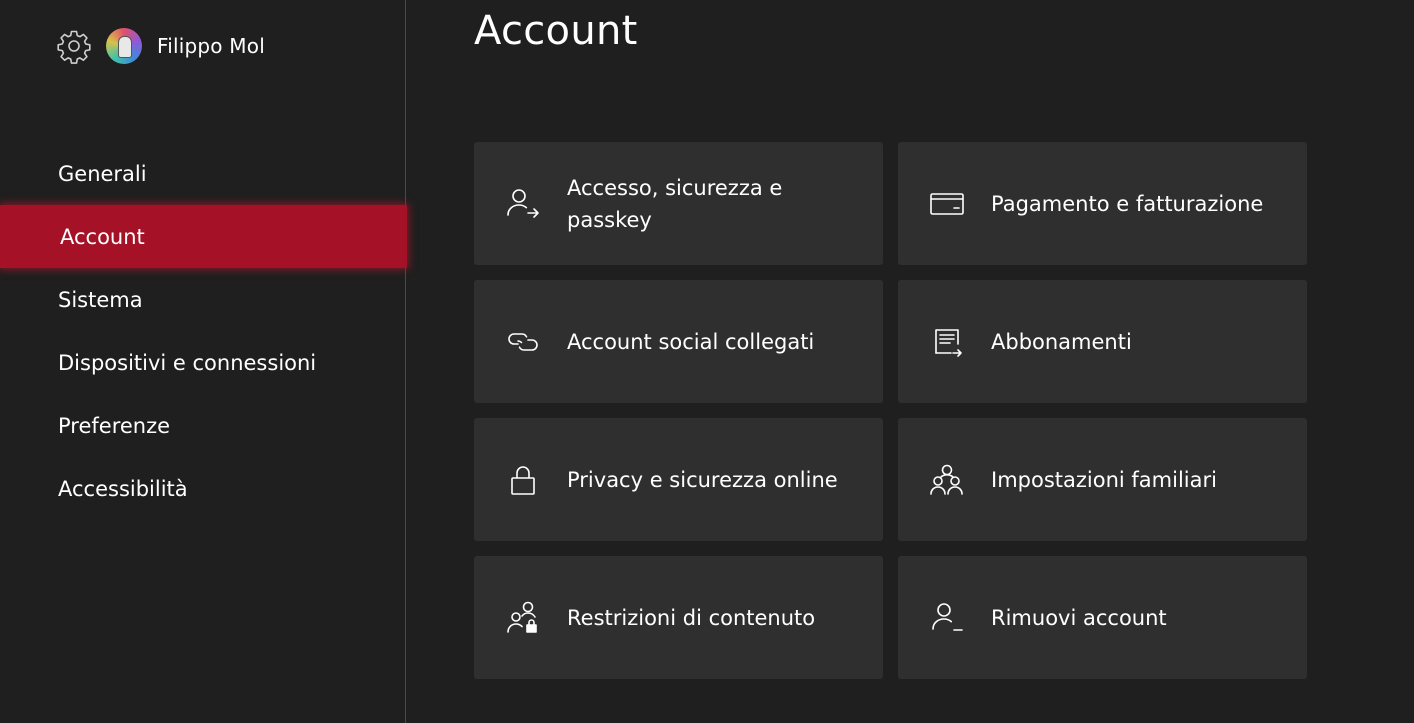 Image resolution: width=1414 pixels, height=723 pixels. What do you see at coordinates (691, 341) in the screenshot?
I see `tile-label: Account social collegati` at bounding box center [691, 341].